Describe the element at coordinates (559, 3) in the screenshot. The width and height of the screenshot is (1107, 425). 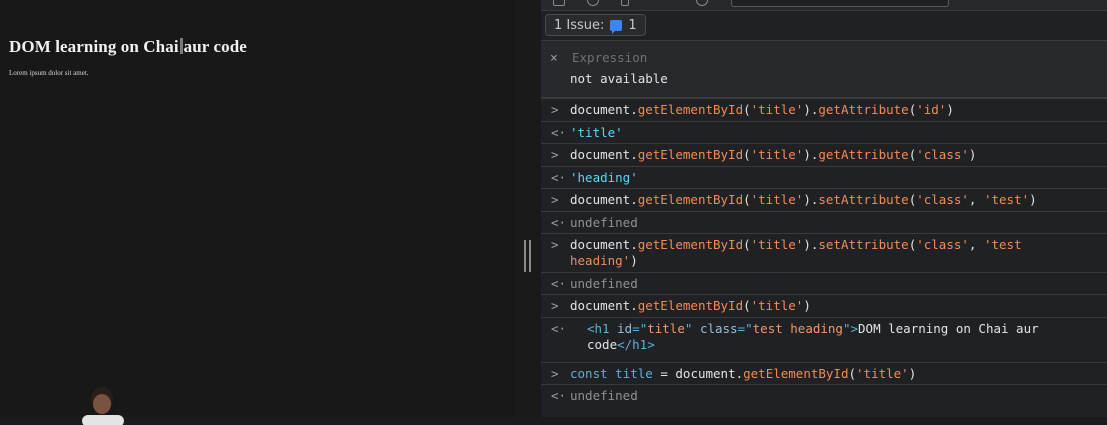
I see `sidebar-toggle-icon` at that location.